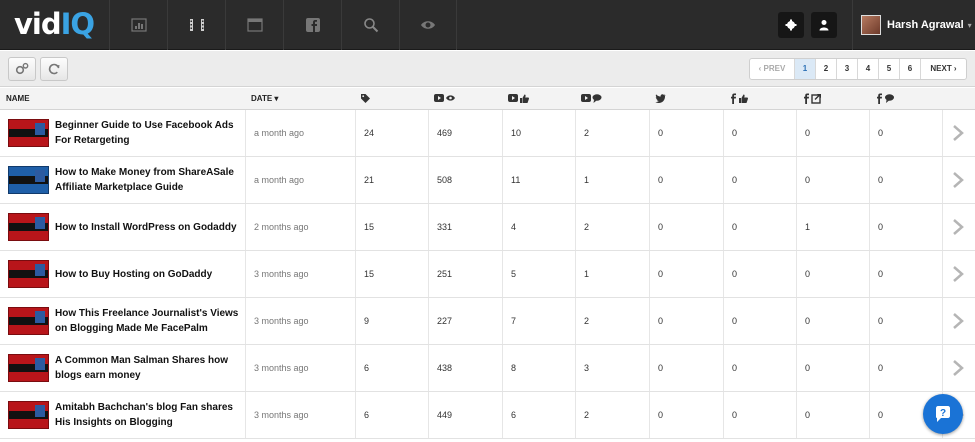  I want to click on eye-icon, so click(428, 25).